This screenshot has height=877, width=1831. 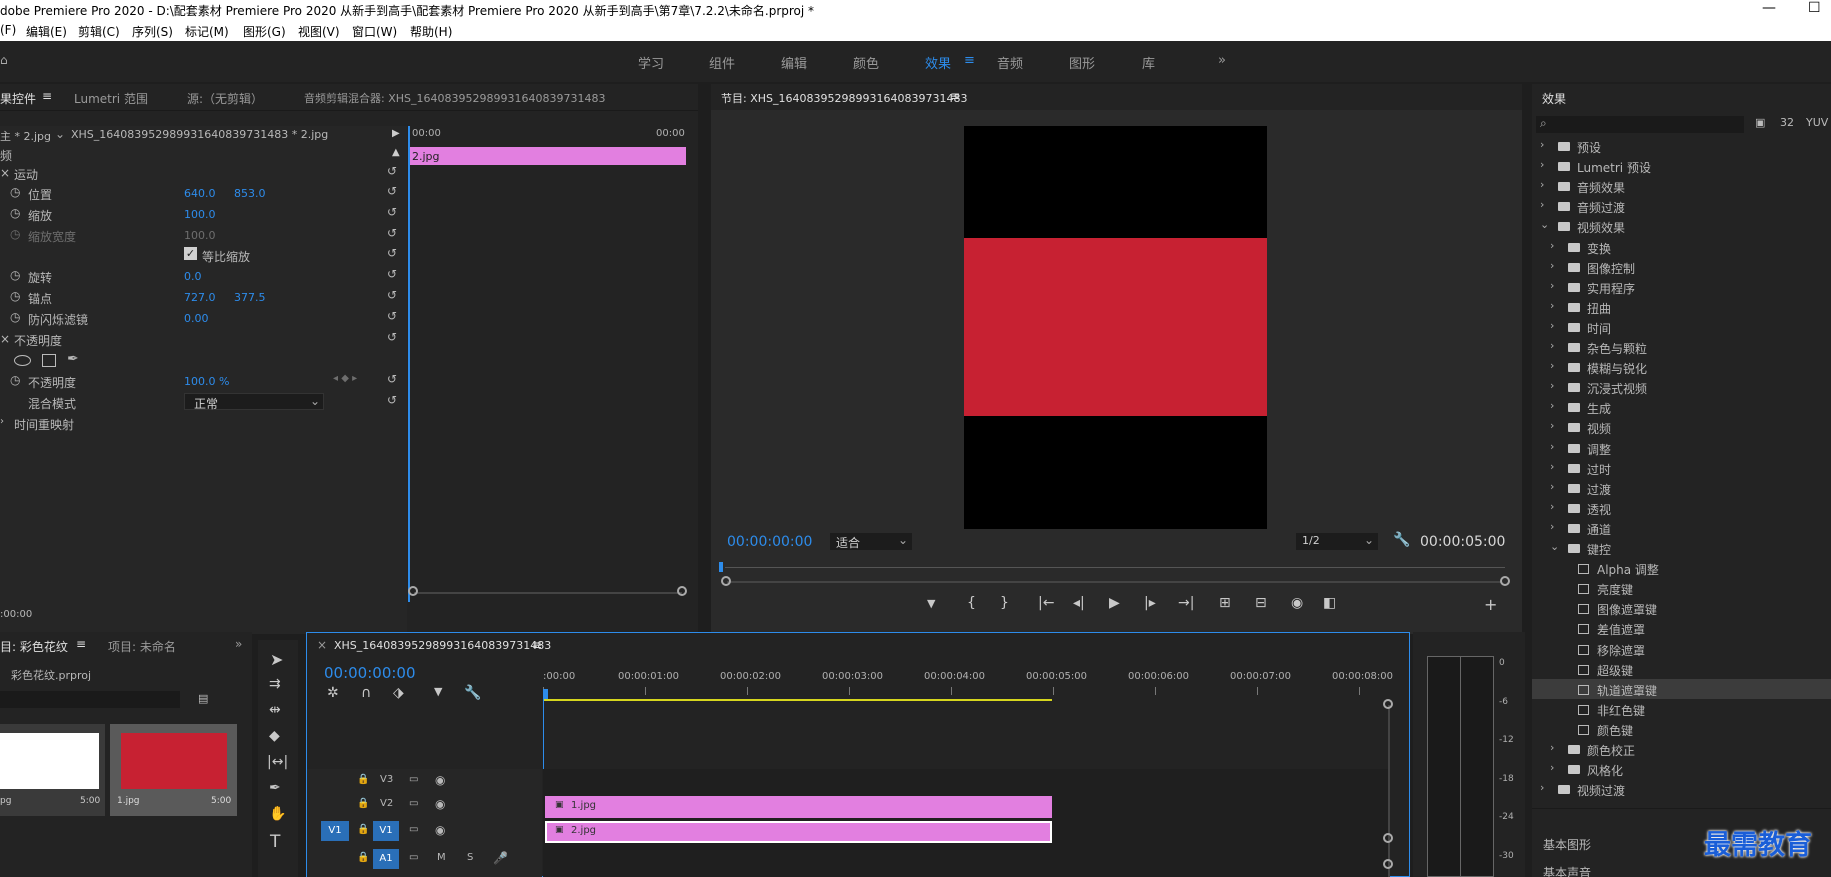 What do you see at coordinates (721, 567) in the screenshot?
I see `program-playhead` at bounding box center [721, 567].